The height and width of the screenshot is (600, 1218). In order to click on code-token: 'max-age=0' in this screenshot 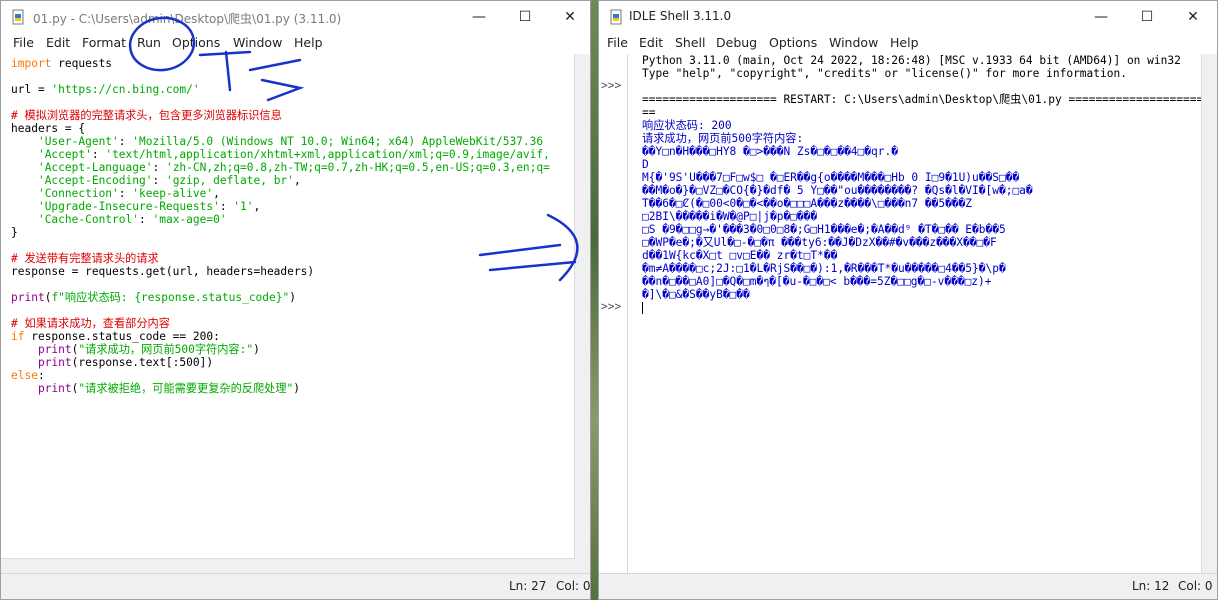, I will do `click(189, 219)`.